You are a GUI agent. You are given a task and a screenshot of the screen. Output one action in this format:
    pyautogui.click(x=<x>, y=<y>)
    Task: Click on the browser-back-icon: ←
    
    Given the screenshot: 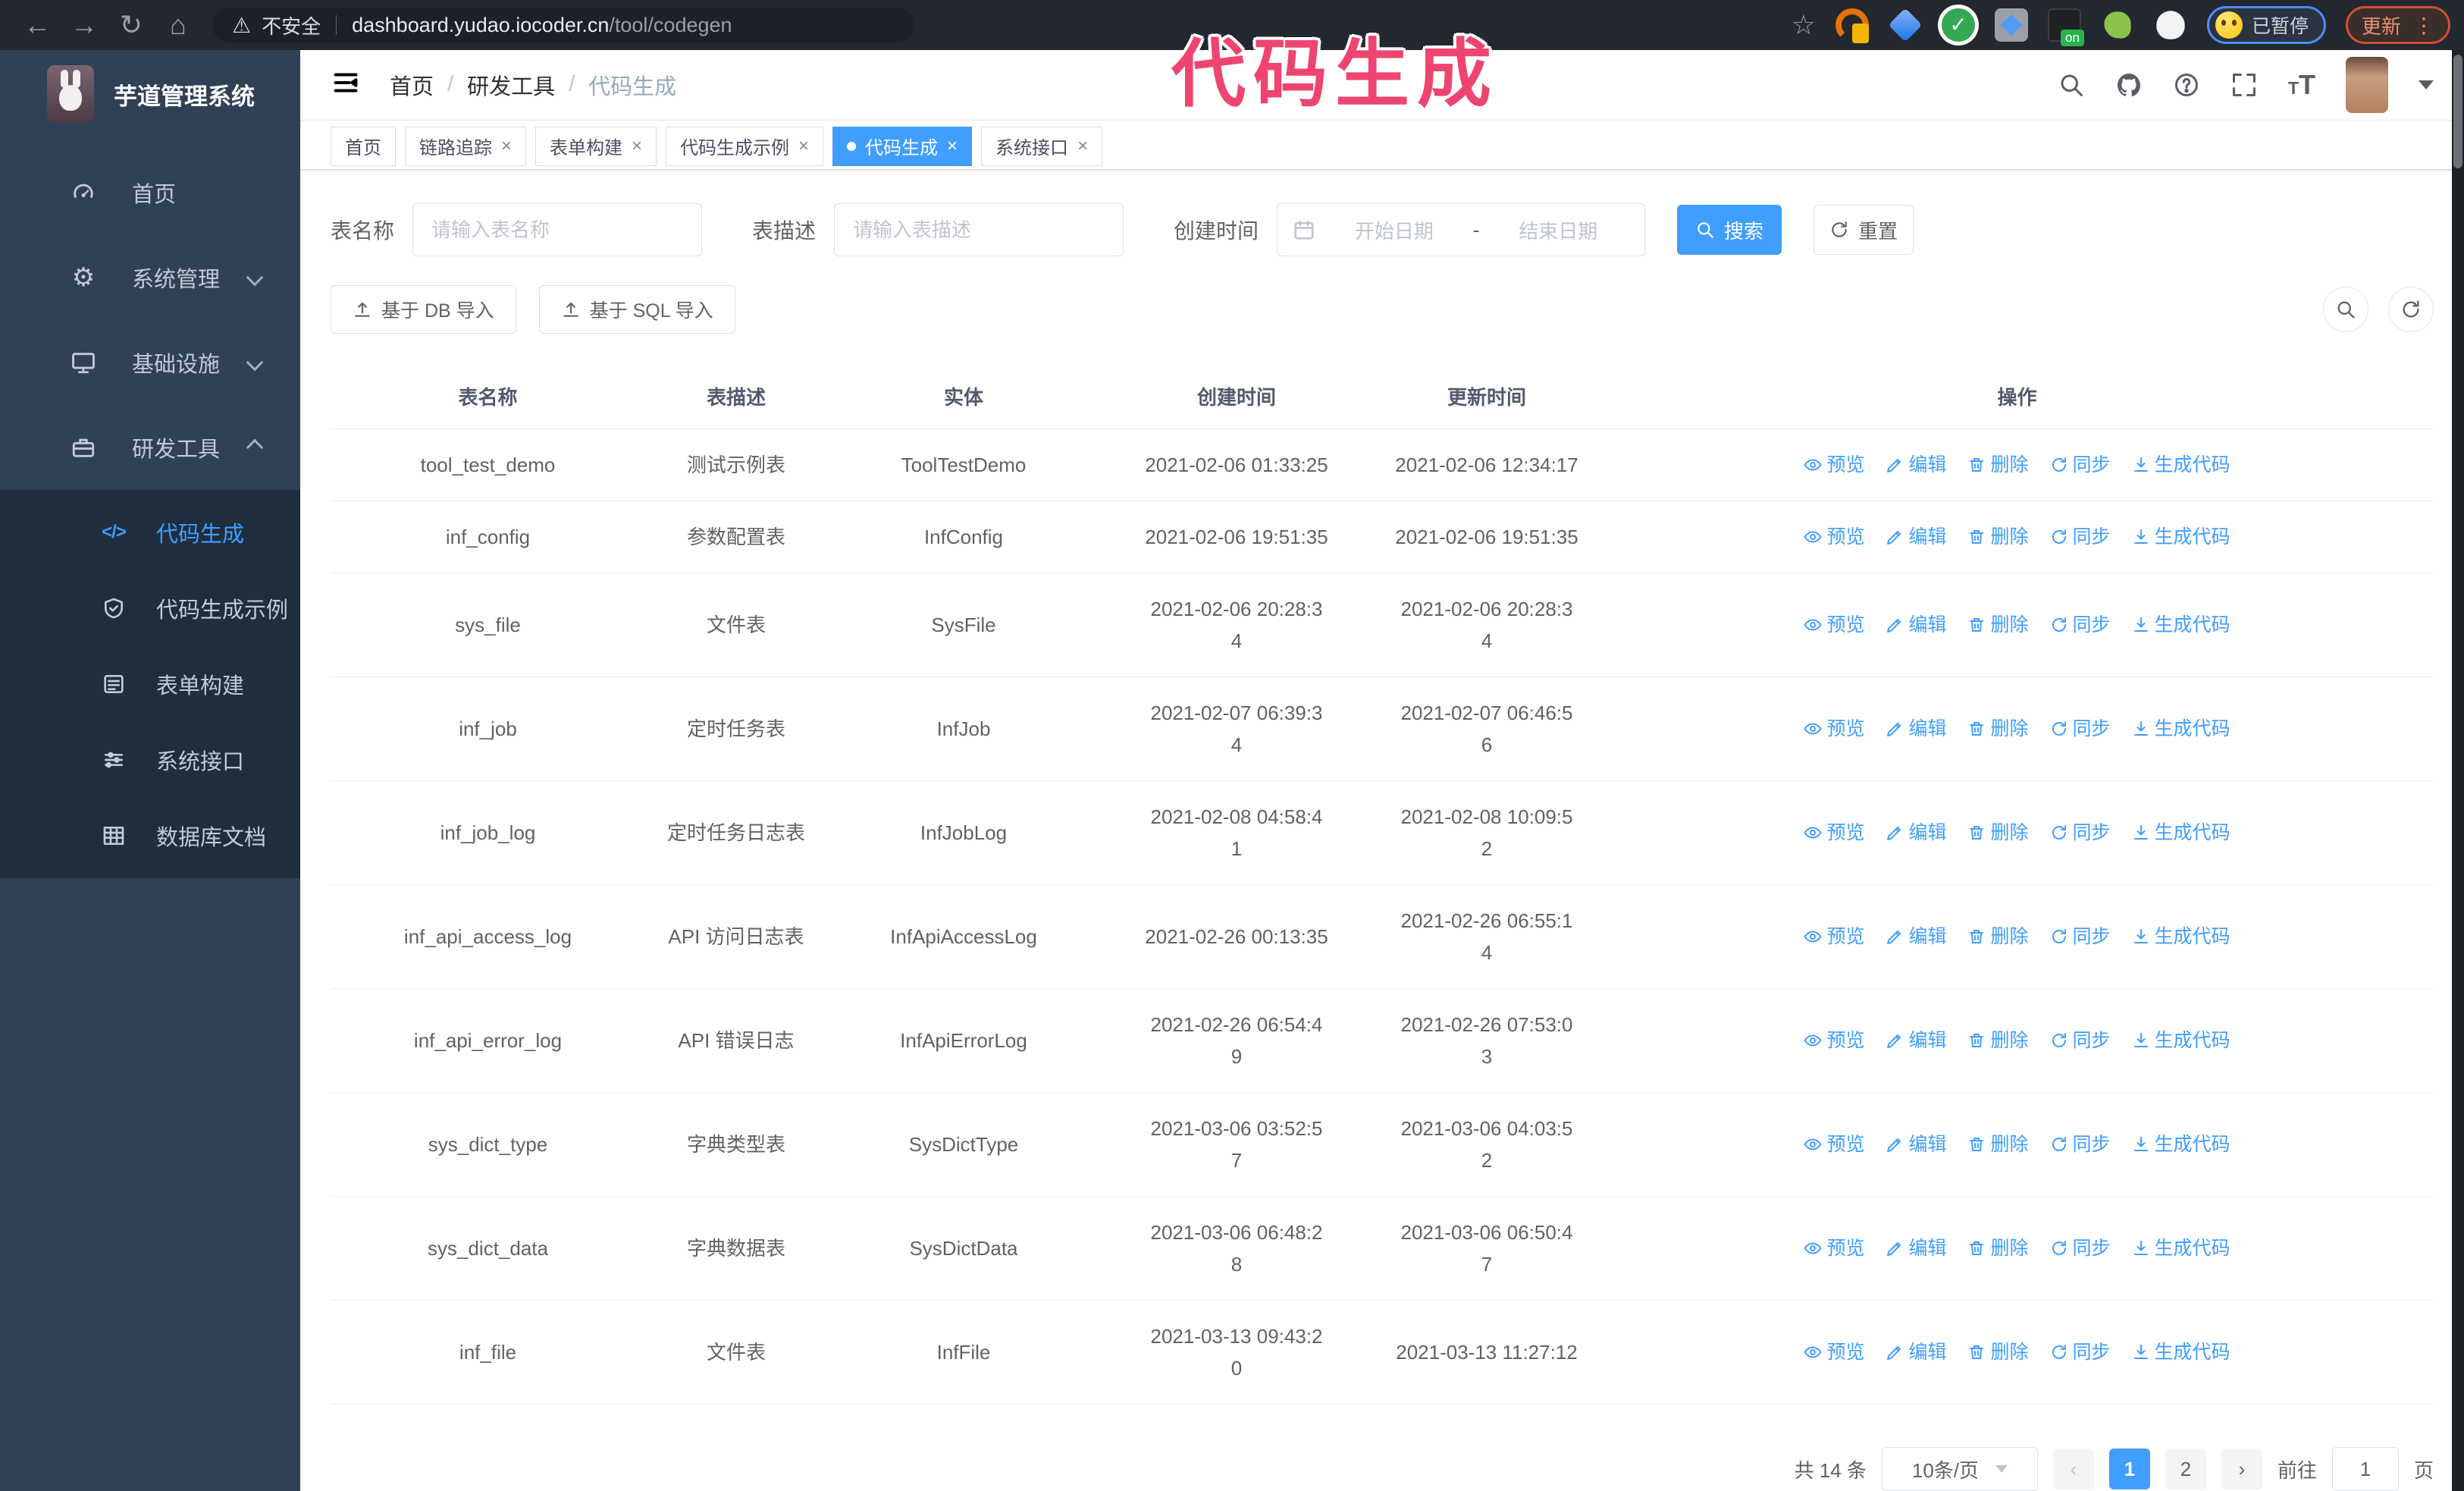 What is the action you would take?
    pyautogui.click(x=37, y=25)
    